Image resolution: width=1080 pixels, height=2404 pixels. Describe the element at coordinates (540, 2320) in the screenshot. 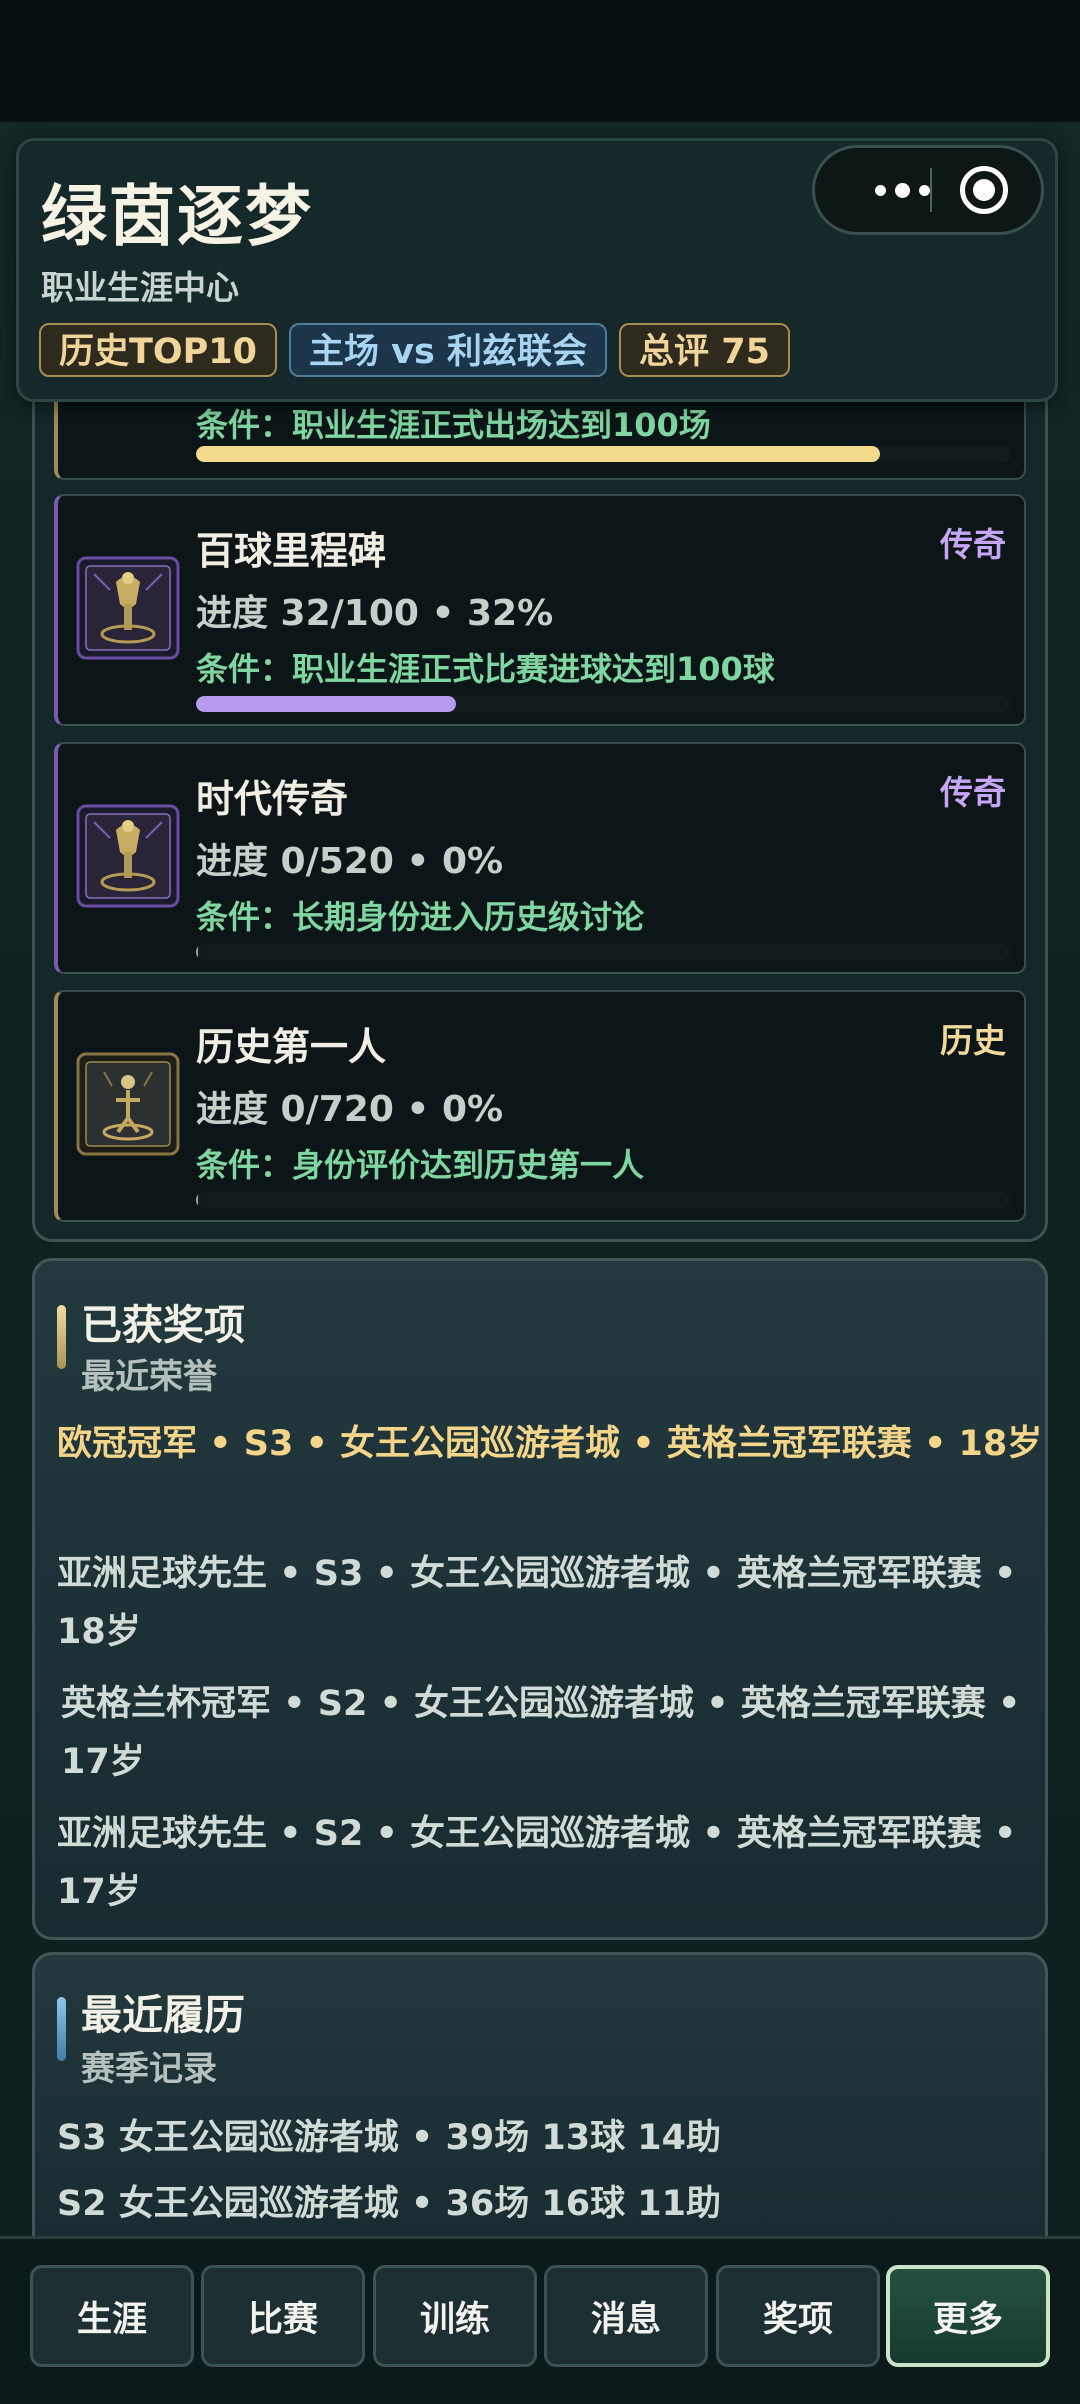

I see `bottom-navigation: 生涯 比赛 训练 消息 奖项 更多` at that location.